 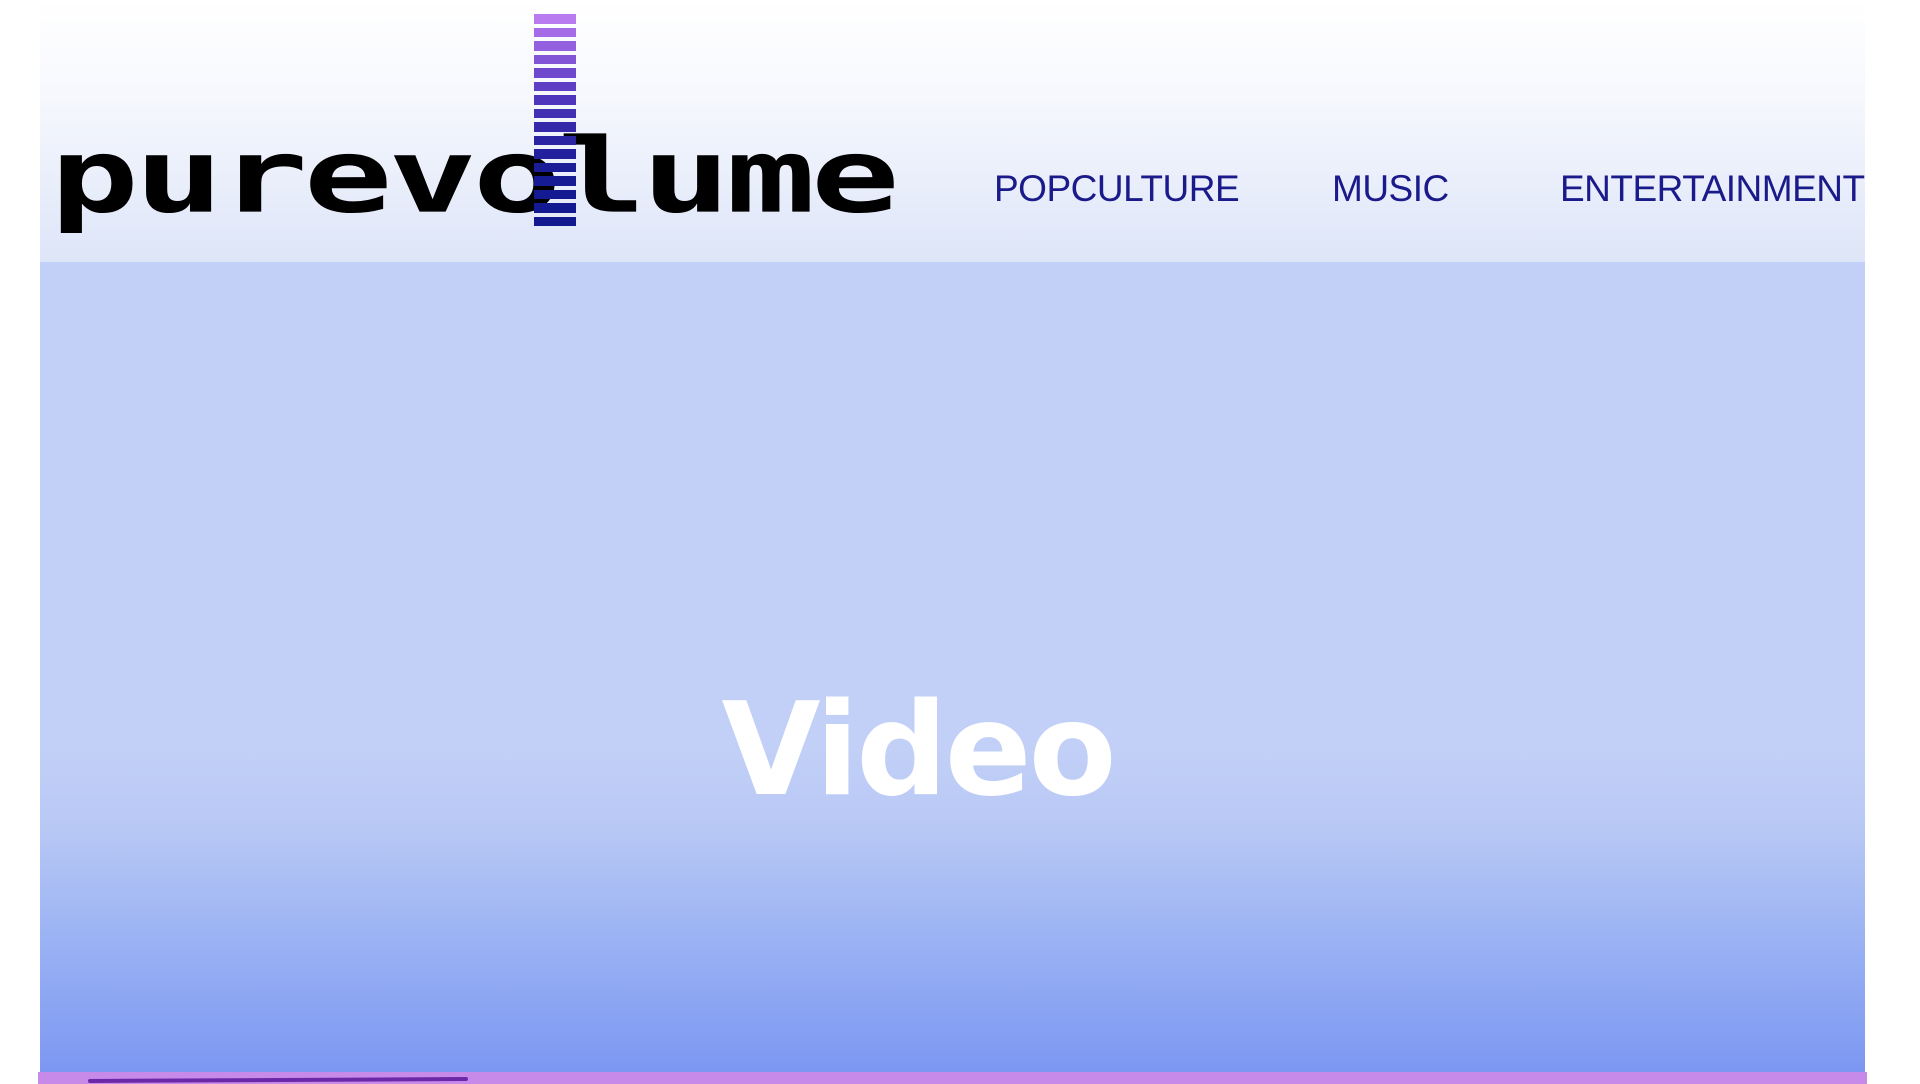 What do you see at coordinates (278, 1080) in the screenshot?
I see `bottom-accent-stroke` at bounding box center [278, 1080].